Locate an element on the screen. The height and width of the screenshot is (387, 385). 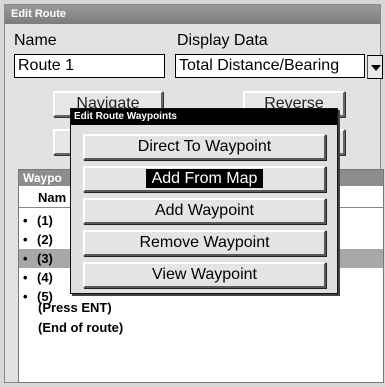
route-name-field: Route 1 is located at coordinates (89, 66).